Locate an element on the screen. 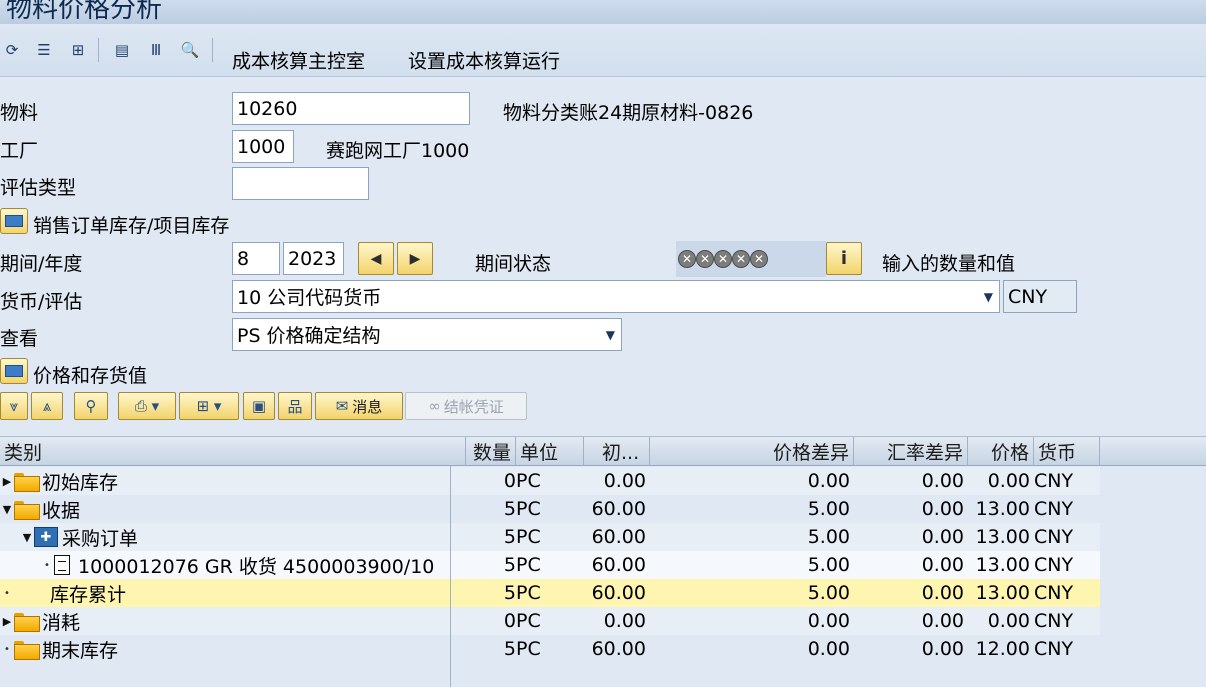 The image size is (1206, 687). expand-all-button: ⩔ is located at coordinates (14, 406).